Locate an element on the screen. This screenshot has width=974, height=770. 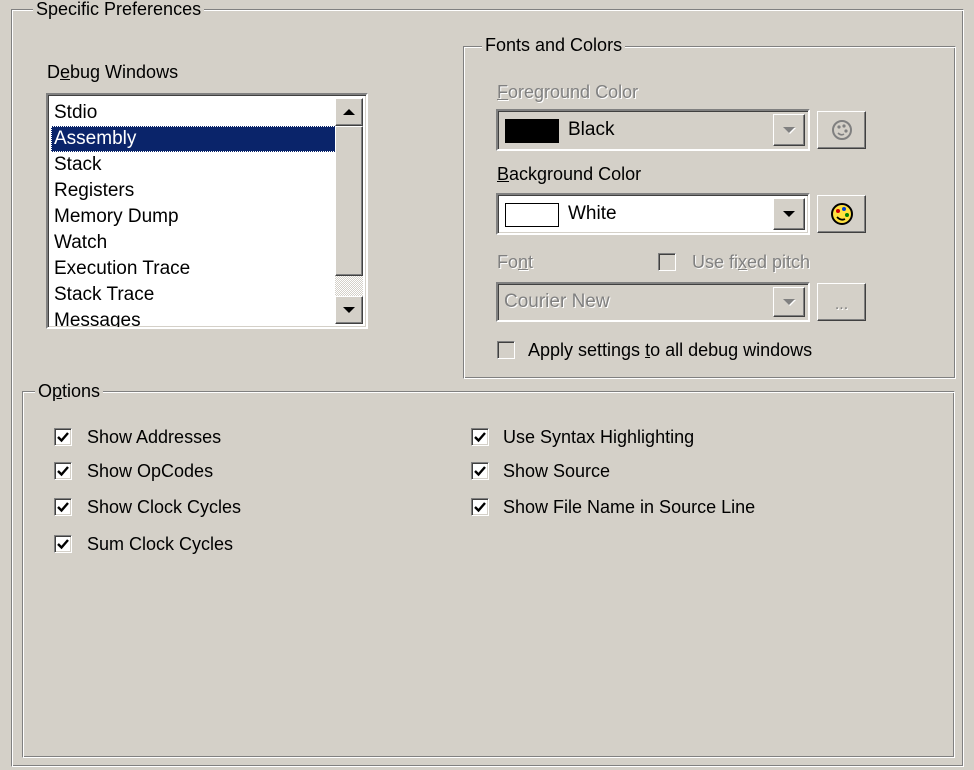
sum-clock-cycles-label: Sum Clock Cycles is located at coordinates (160, 544).